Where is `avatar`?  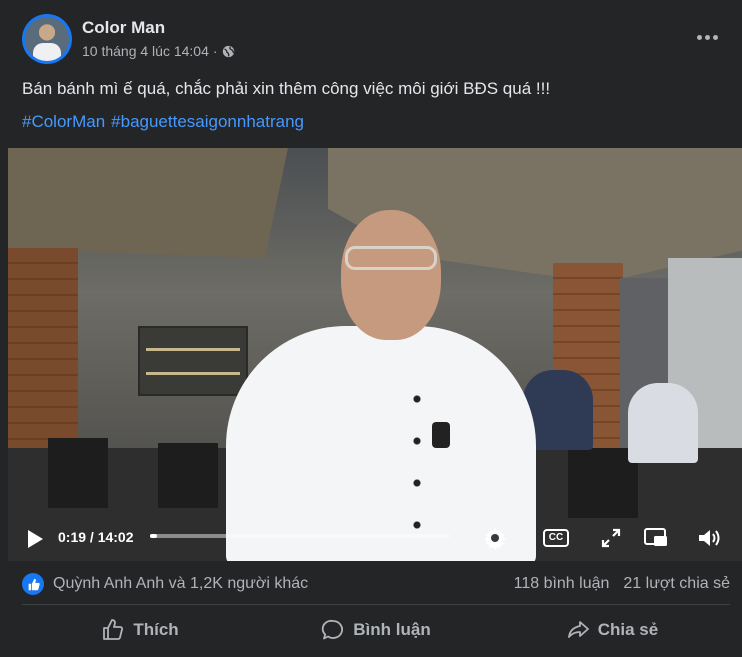 avatar is located at coordinates (47, 39).